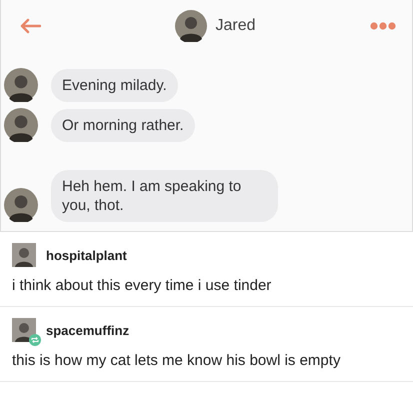  What do you see at coordinates (88, 330) in the screenshot?
I see `username: spacemuffinz` at bounding box center [88, 330].